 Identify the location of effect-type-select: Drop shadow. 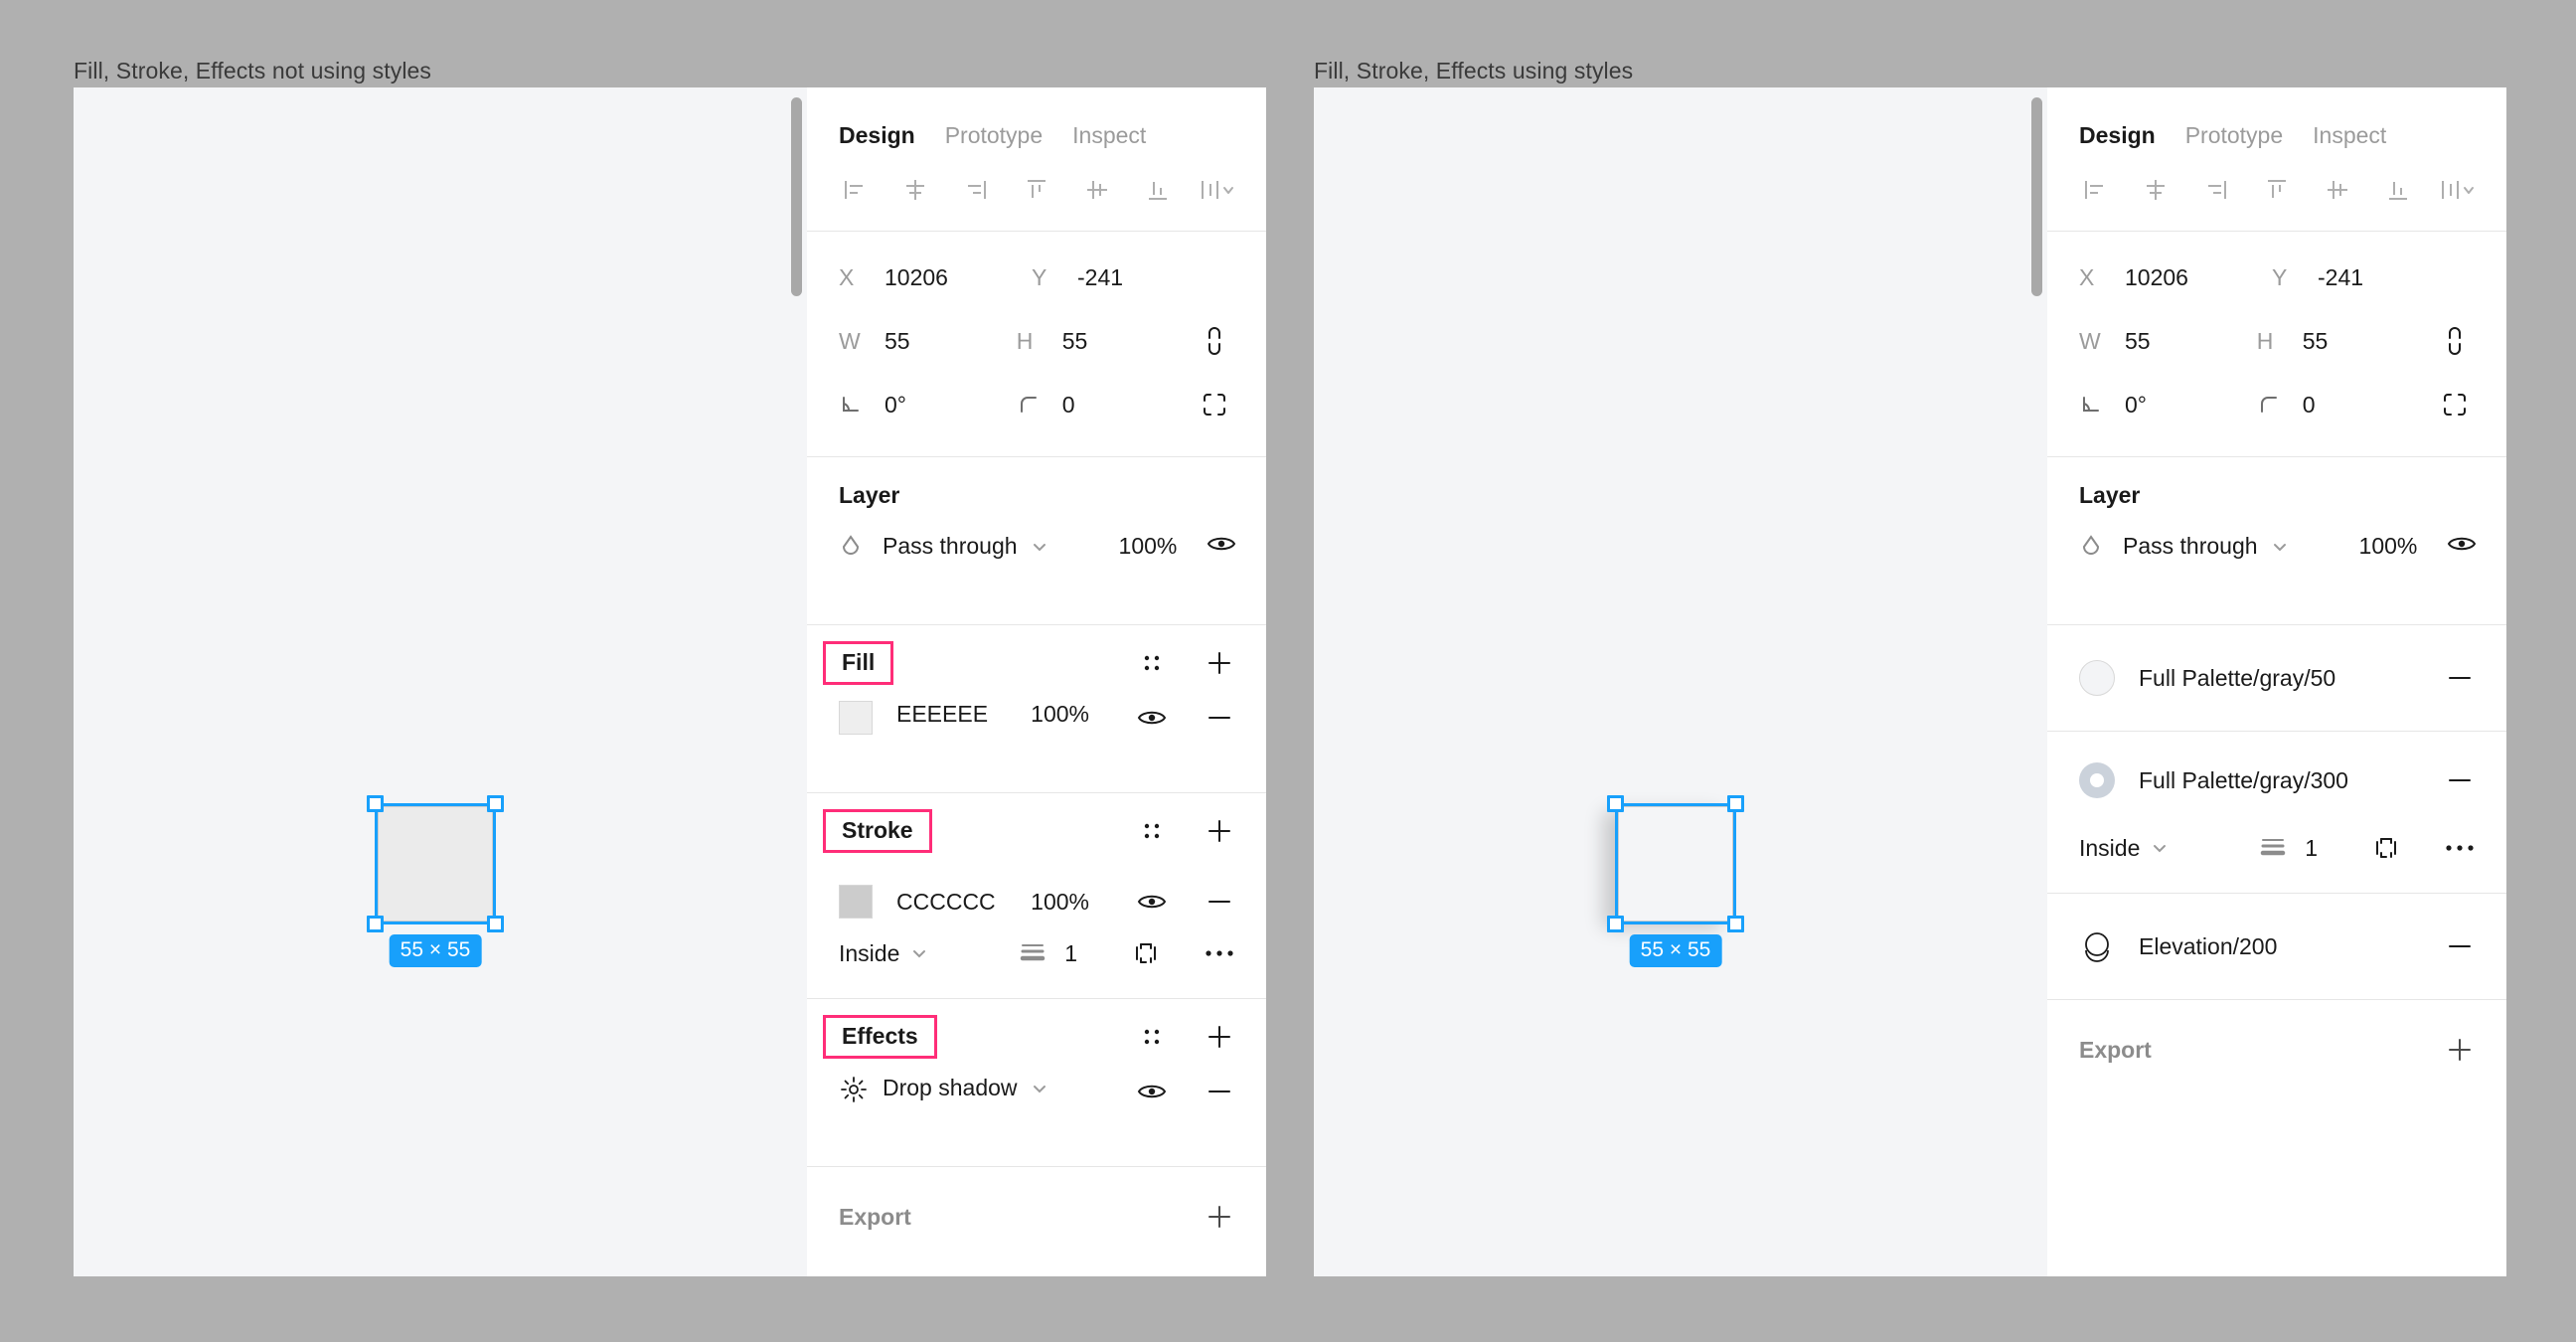
(966, 1088).